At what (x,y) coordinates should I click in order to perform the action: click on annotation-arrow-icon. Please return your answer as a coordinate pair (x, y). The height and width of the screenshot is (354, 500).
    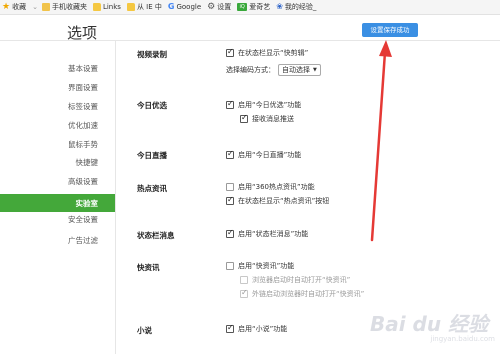
    Looking at the image, I should click on (381, 141).